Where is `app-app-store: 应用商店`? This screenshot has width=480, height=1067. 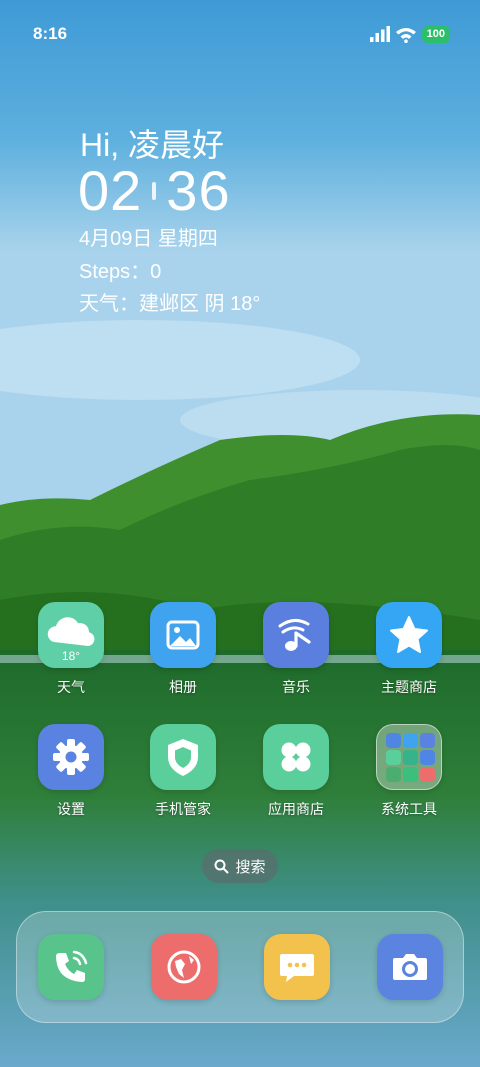
app-app-store: 应用商店 is located at coordinates (296, 771).